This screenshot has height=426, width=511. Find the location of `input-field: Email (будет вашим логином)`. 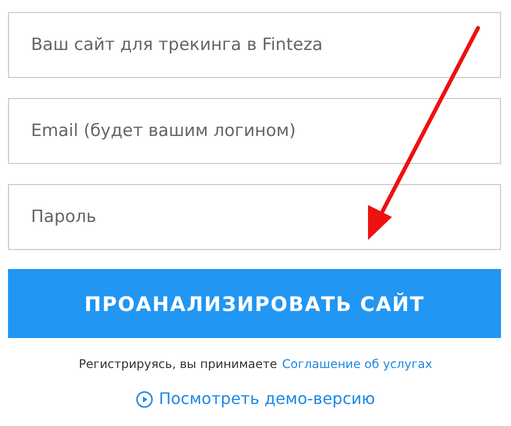

input-field: Email (будет вашим логином) is located at coordinates (254, 131).